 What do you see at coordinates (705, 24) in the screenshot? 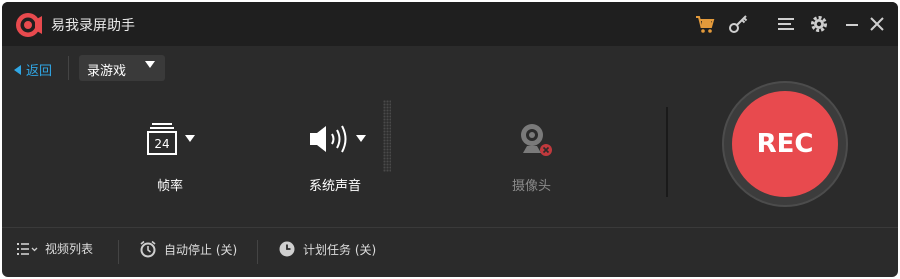
I see `cart-icon` at bounding box center [705, 24].